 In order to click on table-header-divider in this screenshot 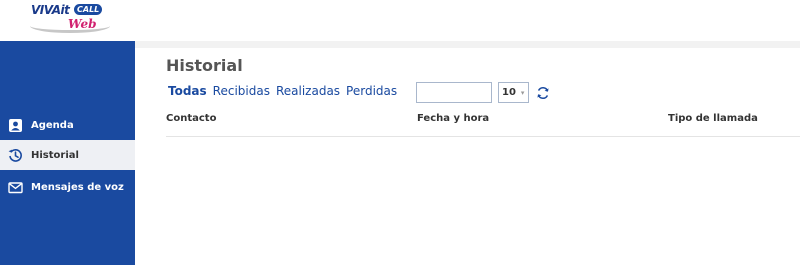, I will do `click(483, 136)`.